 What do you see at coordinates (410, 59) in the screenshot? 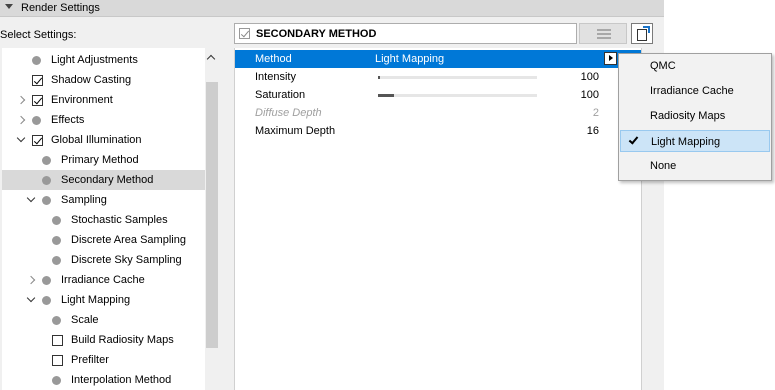
I see `property-value: Light Mapping` at bounding box center [410, 59].